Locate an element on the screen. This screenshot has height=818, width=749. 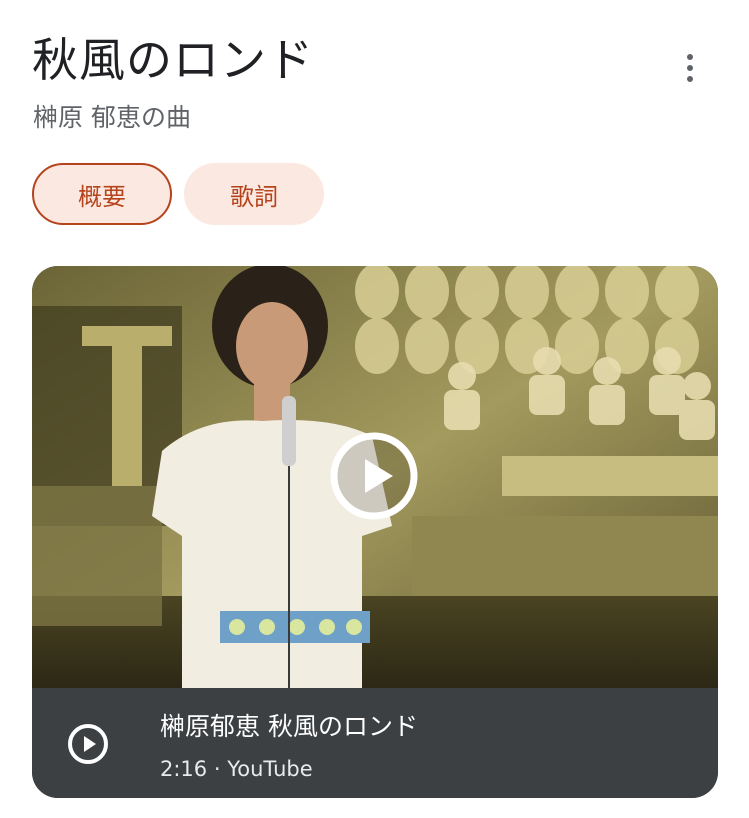
video-meta: 2:16 · YouTube is located at coordinates (236, 769).